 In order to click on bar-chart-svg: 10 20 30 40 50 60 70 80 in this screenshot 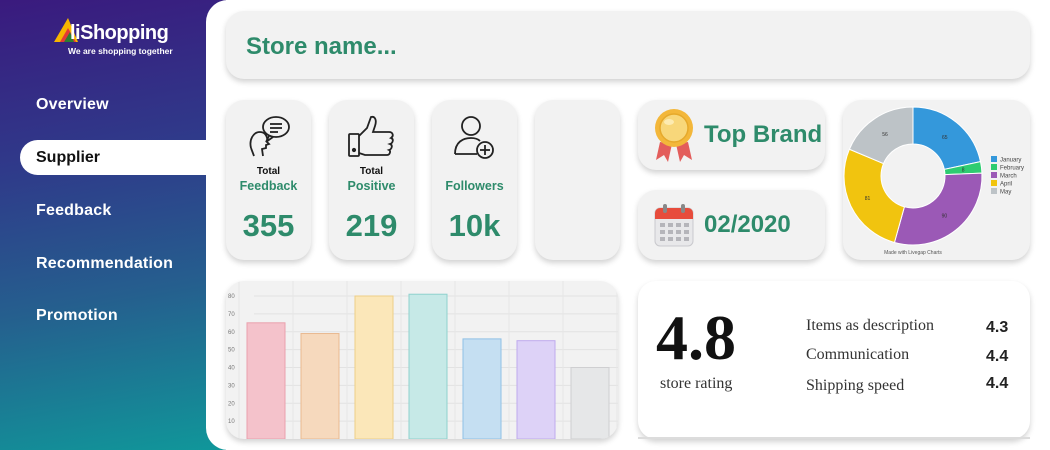, I will do `click(423, 360)`.